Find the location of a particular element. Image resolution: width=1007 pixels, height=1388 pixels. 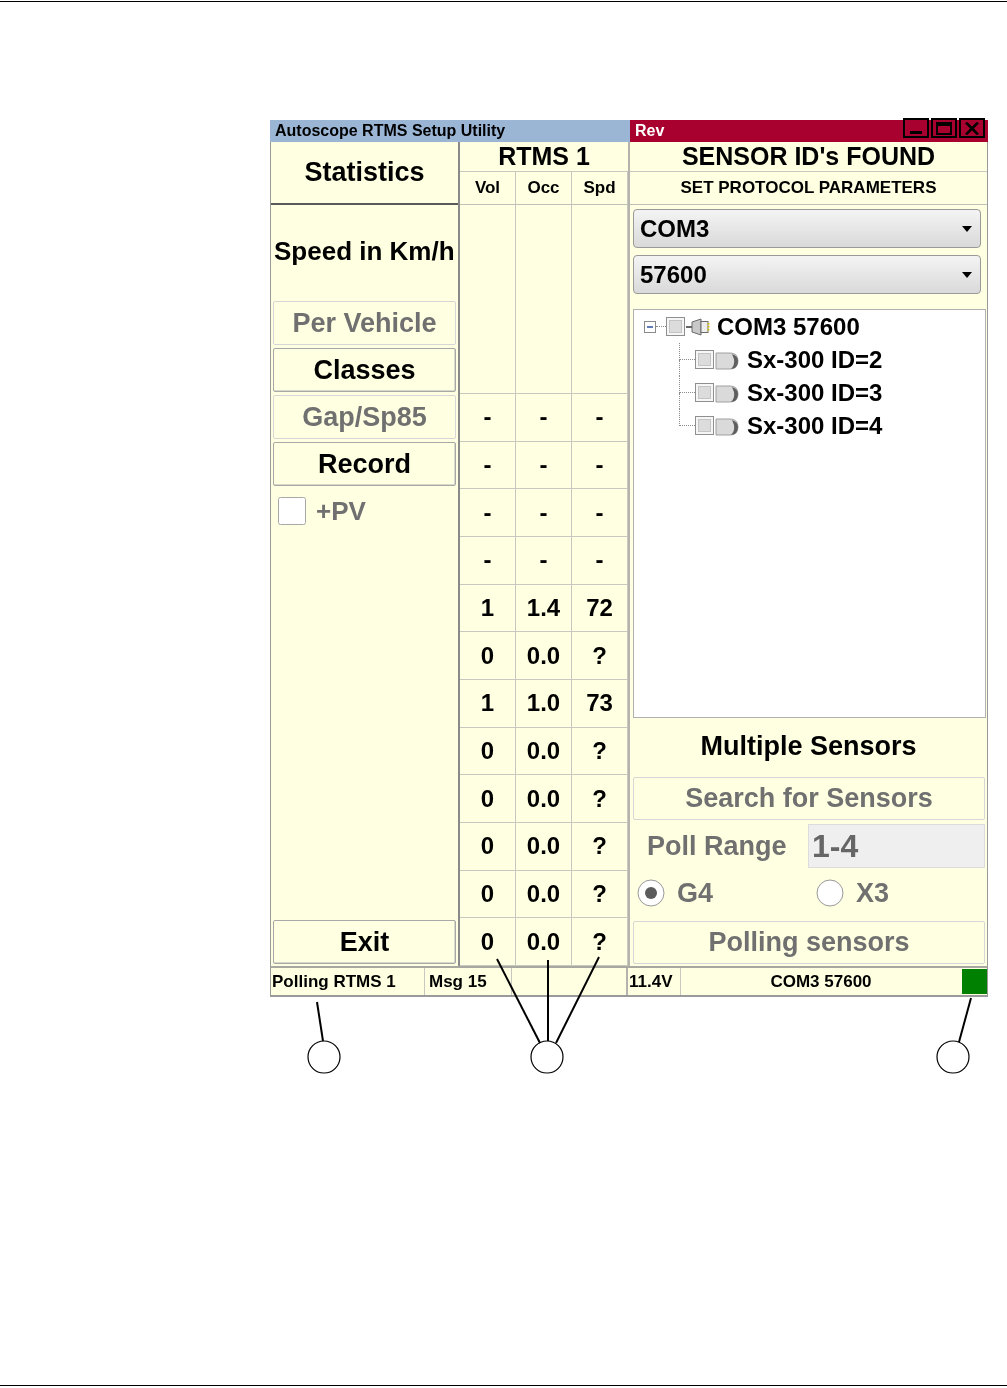

maximize-icon is located at coordinates (944, 128).